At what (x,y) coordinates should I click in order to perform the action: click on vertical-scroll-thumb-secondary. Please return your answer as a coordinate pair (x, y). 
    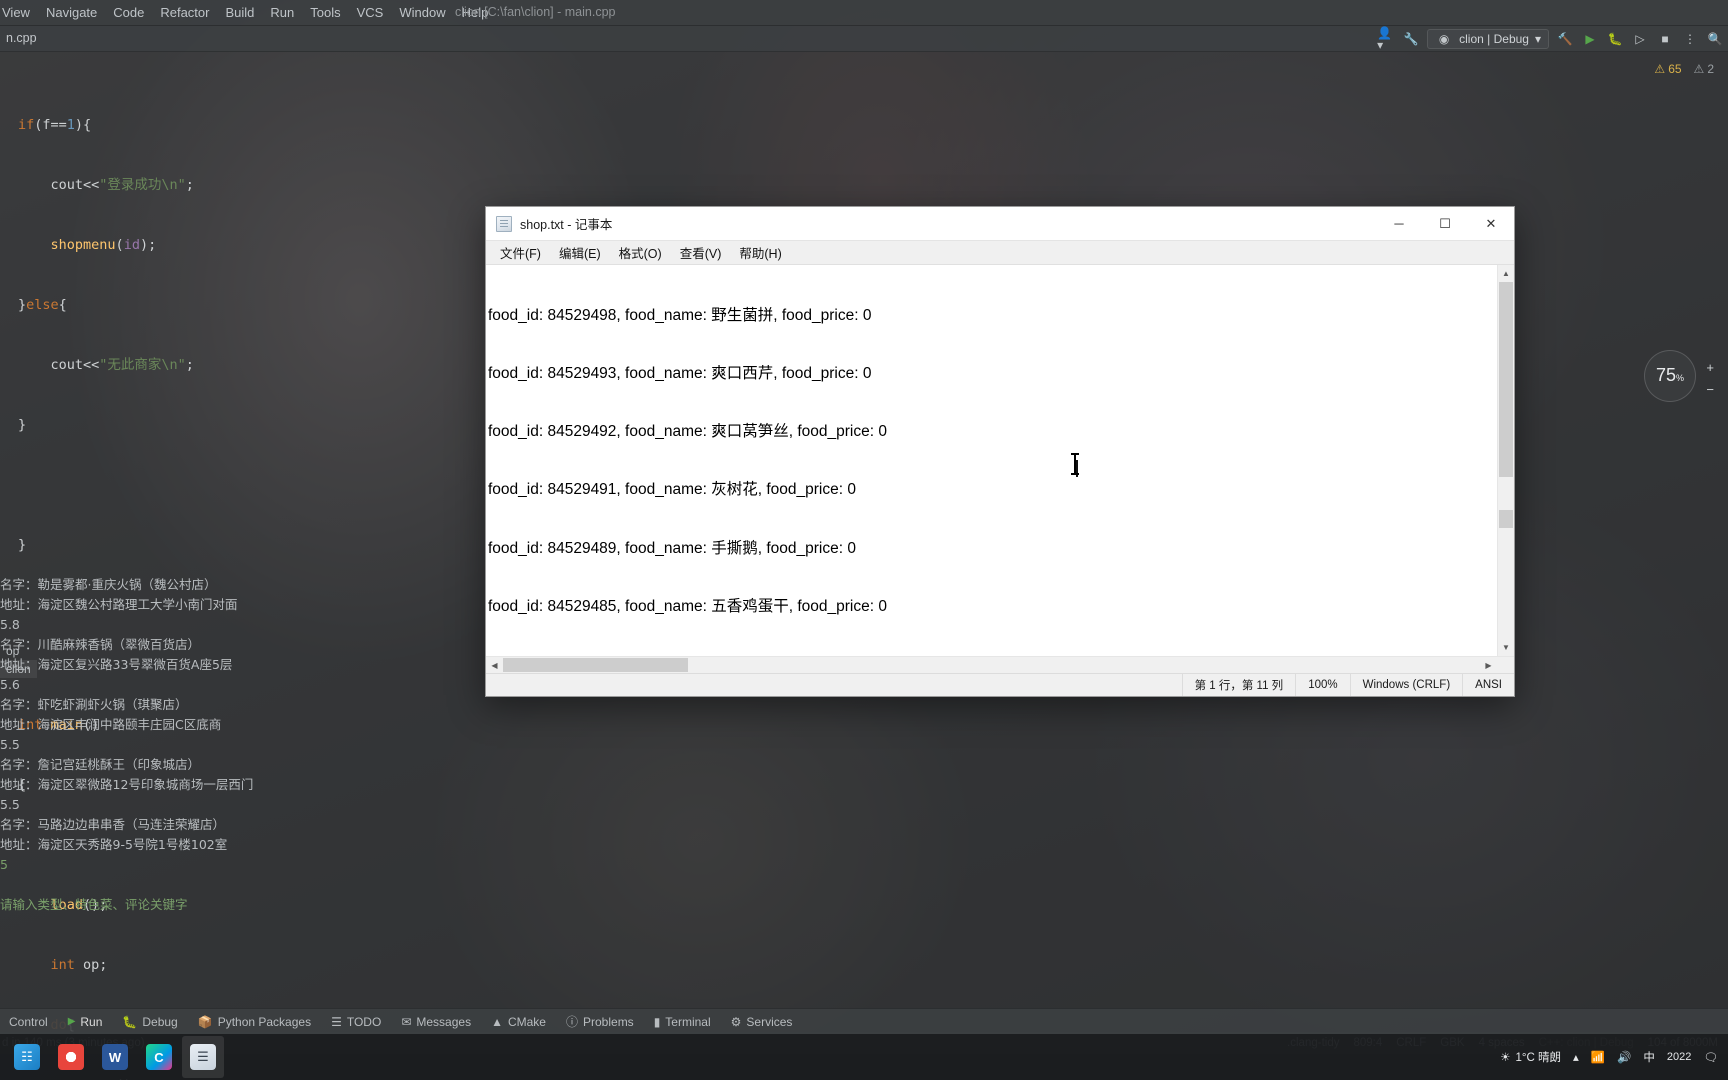
    Looking at the image, I should click on (1506, 519).